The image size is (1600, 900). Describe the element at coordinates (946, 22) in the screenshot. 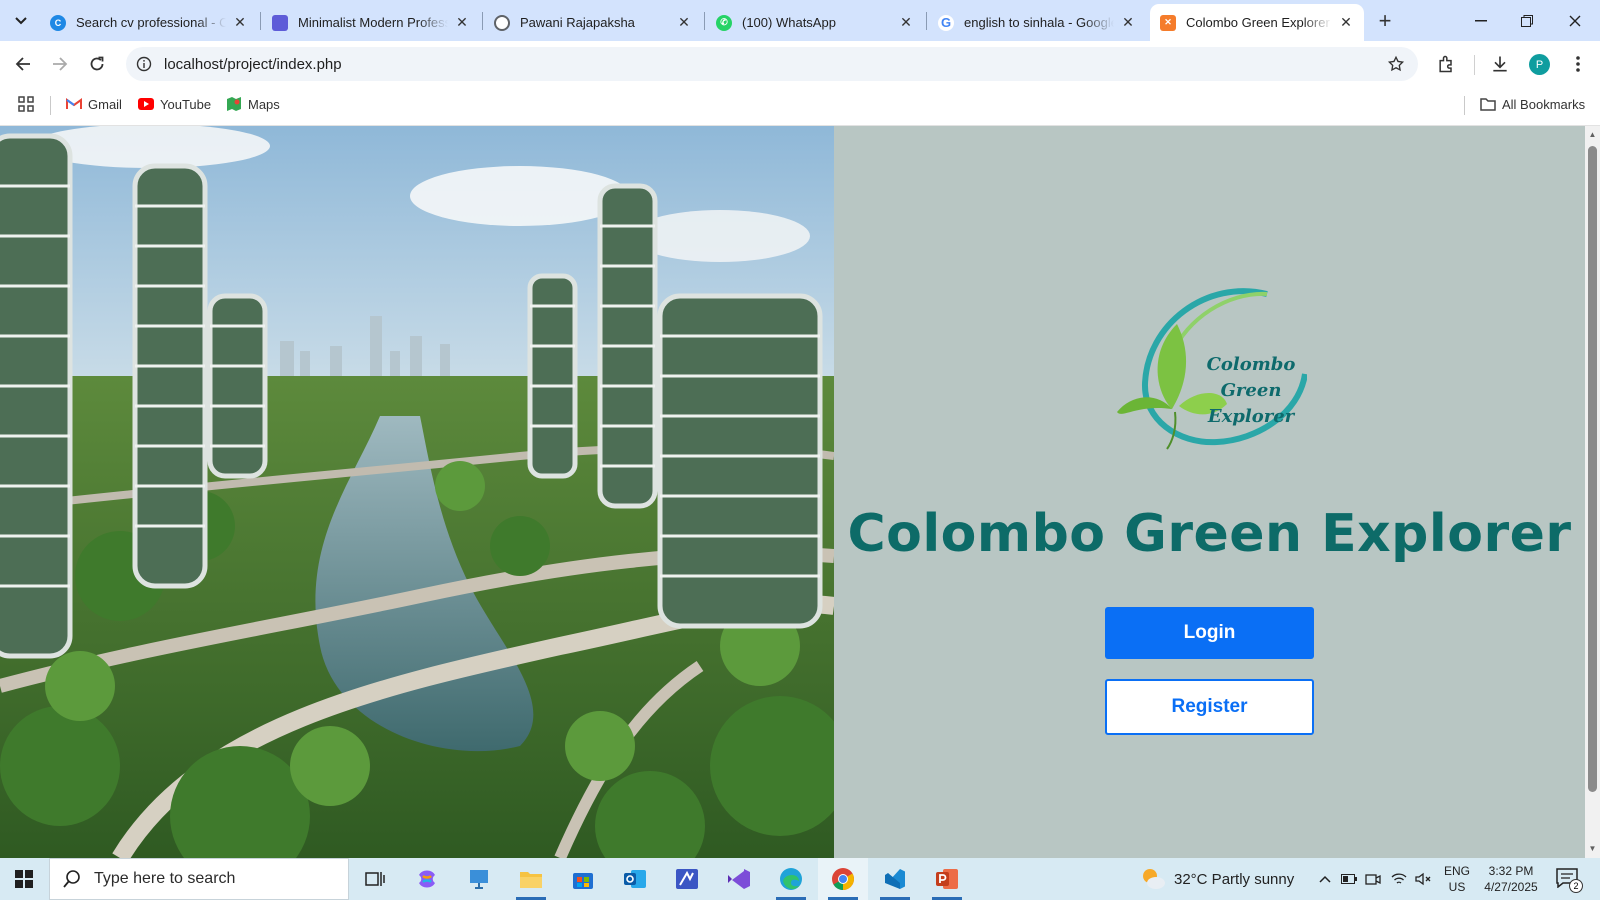

I see `google-icon: G` at that location.